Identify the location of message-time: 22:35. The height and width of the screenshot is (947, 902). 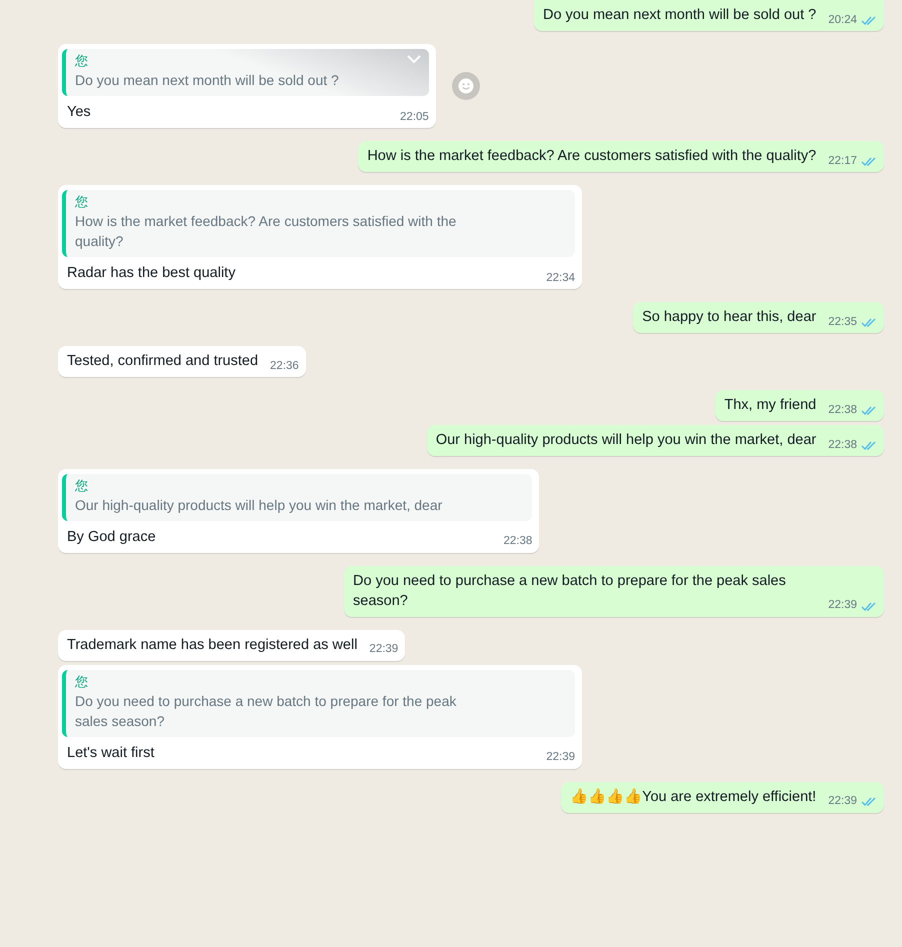
(842, 322).